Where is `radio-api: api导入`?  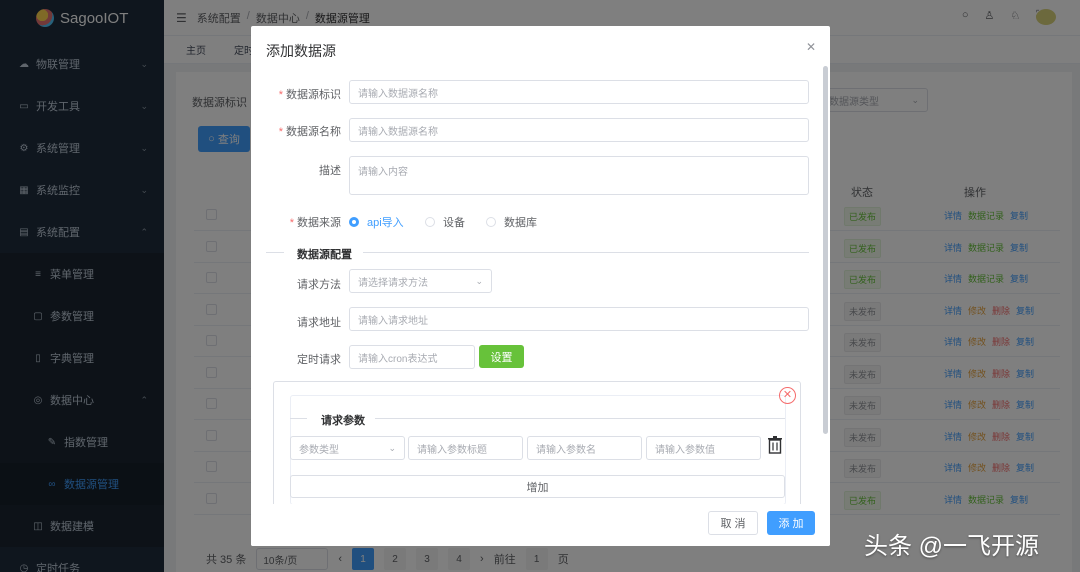 radio-api: api导入 is located at coordinates (376, 222).